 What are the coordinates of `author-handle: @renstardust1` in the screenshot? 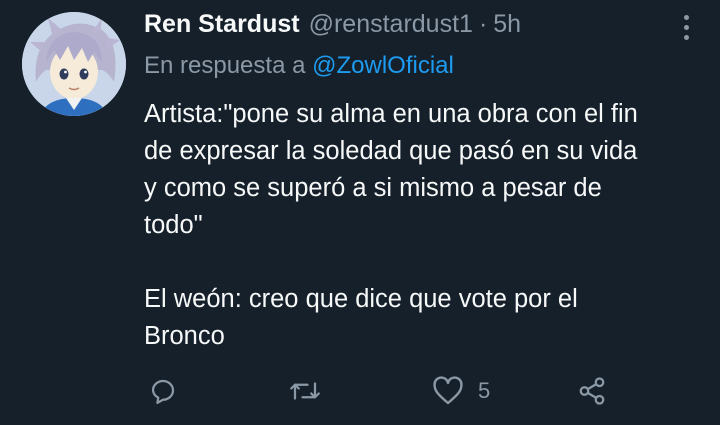 It's located at (391, 24).